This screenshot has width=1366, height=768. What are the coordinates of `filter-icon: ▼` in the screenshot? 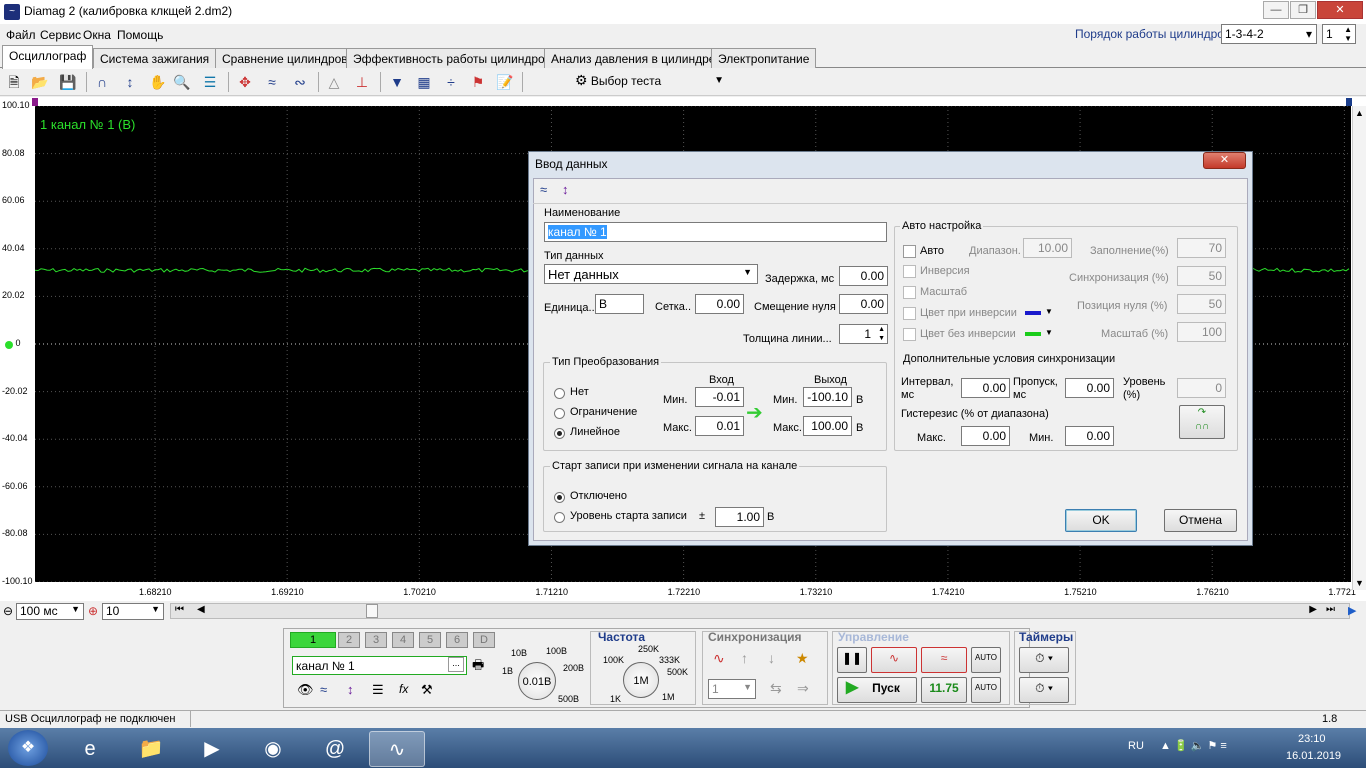 It's located at (397, 82).